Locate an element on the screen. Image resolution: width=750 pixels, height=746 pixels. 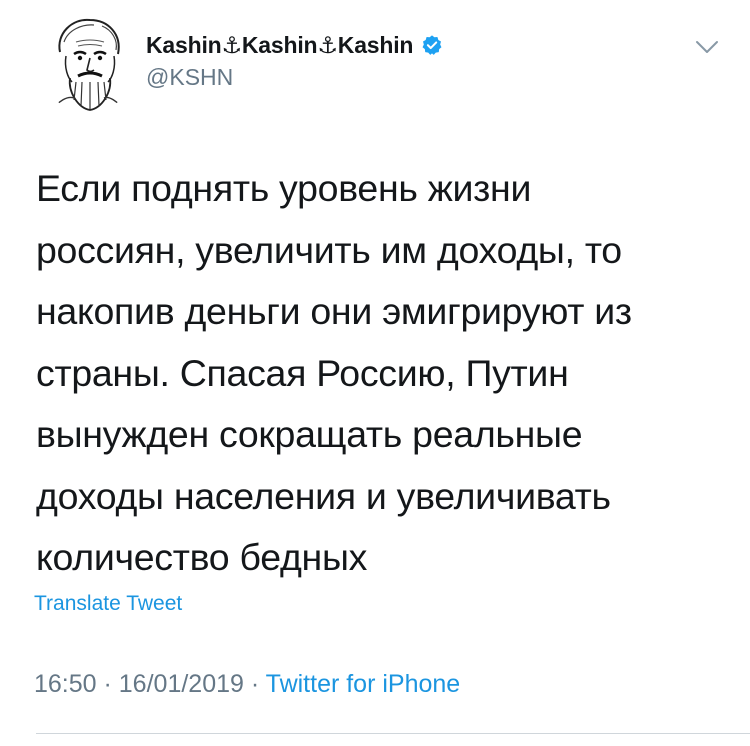
chevron-down-icon is located at coordinates (707, 47).